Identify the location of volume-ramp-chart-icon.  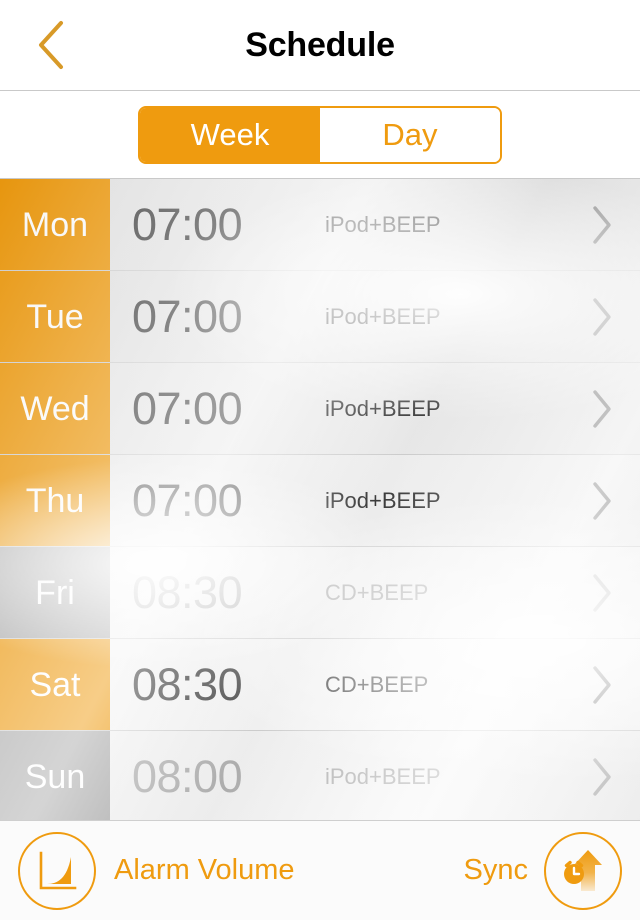
(57, 870).